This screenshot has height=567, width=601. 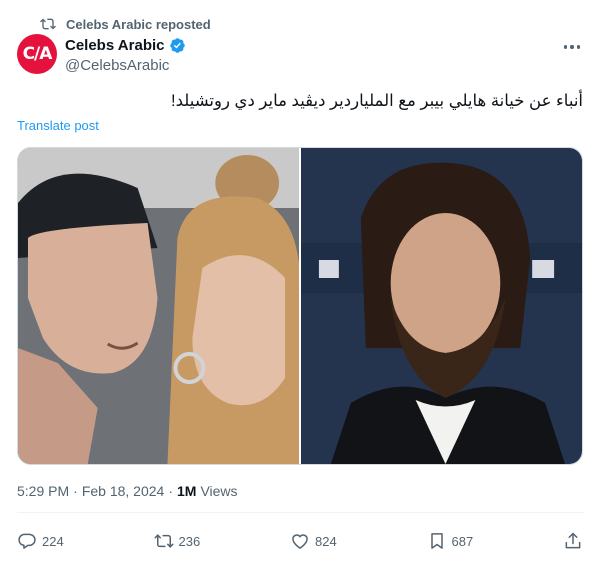 What do you see at coordinates (219, 491) in the screenshot?
I see `views-label: Views` at bounding box center [219, 491].